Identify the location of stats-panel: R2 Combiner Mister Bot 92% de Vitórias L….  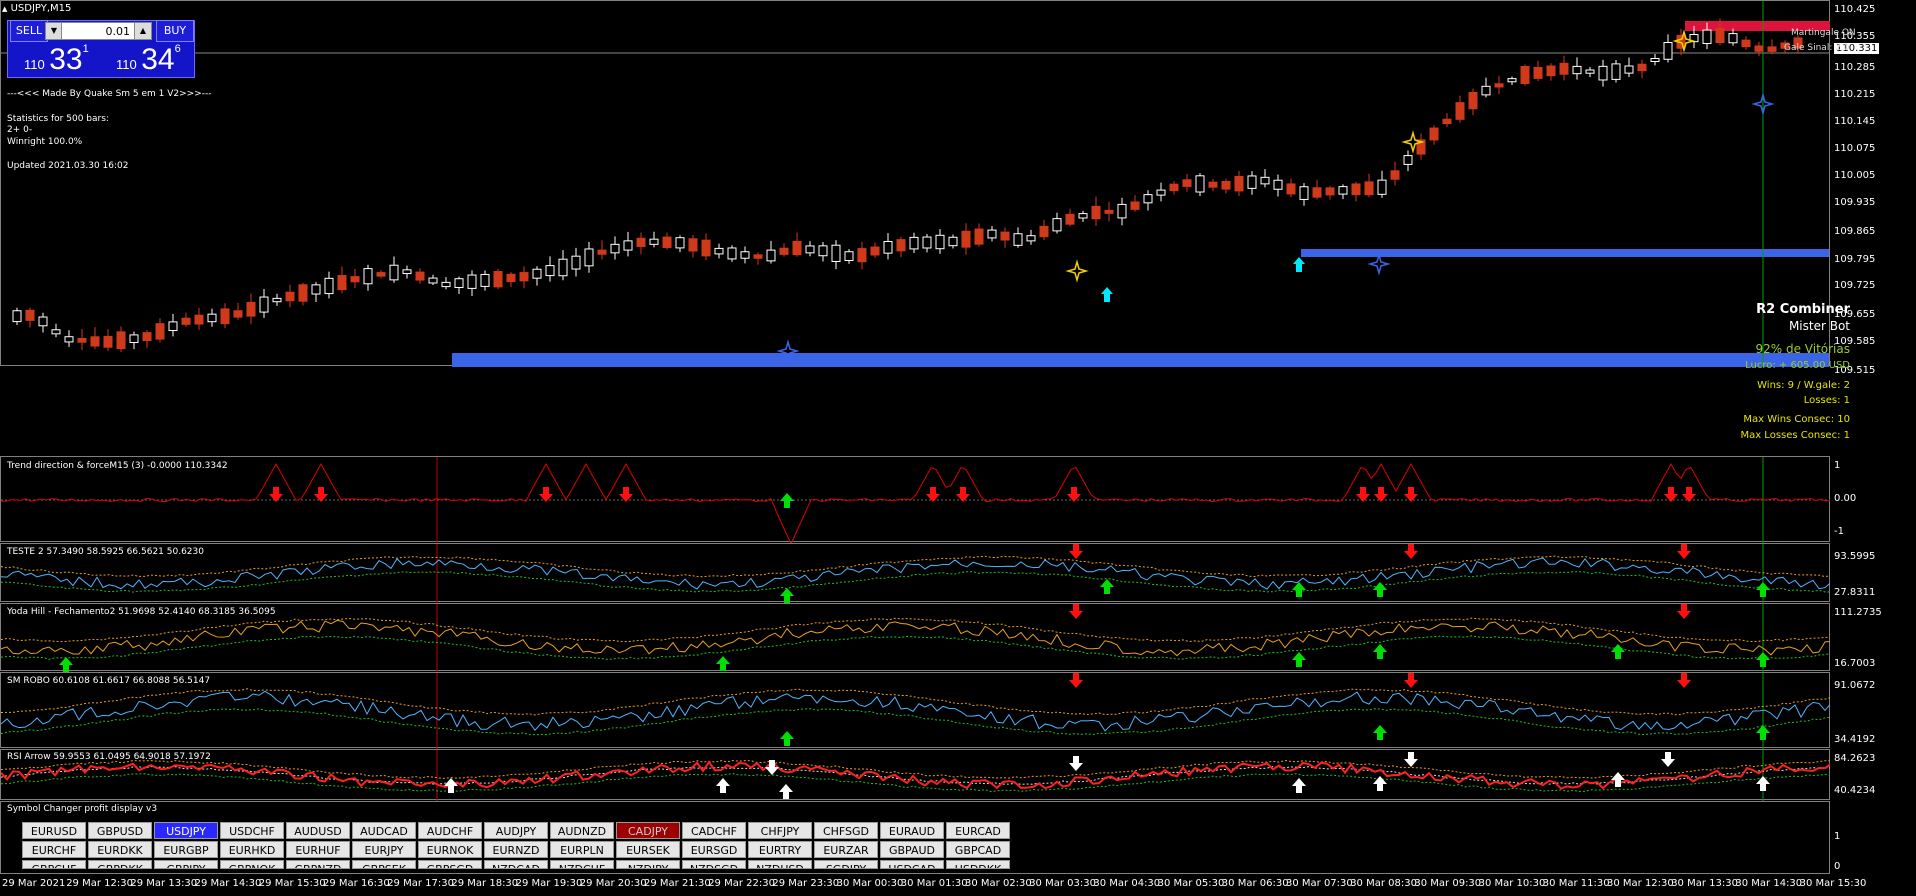
(1695, 372).